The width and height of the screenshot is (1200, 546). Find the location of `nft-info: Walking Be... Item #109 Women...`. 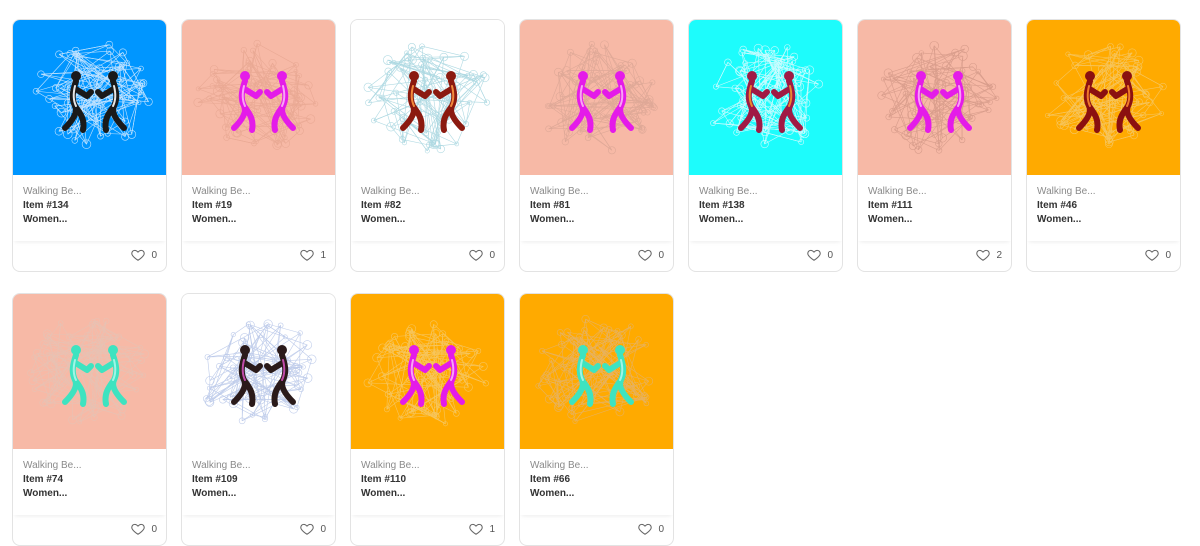

nft-info: Walking Be... Item #109 Women... is located at coordinates (258, 482).